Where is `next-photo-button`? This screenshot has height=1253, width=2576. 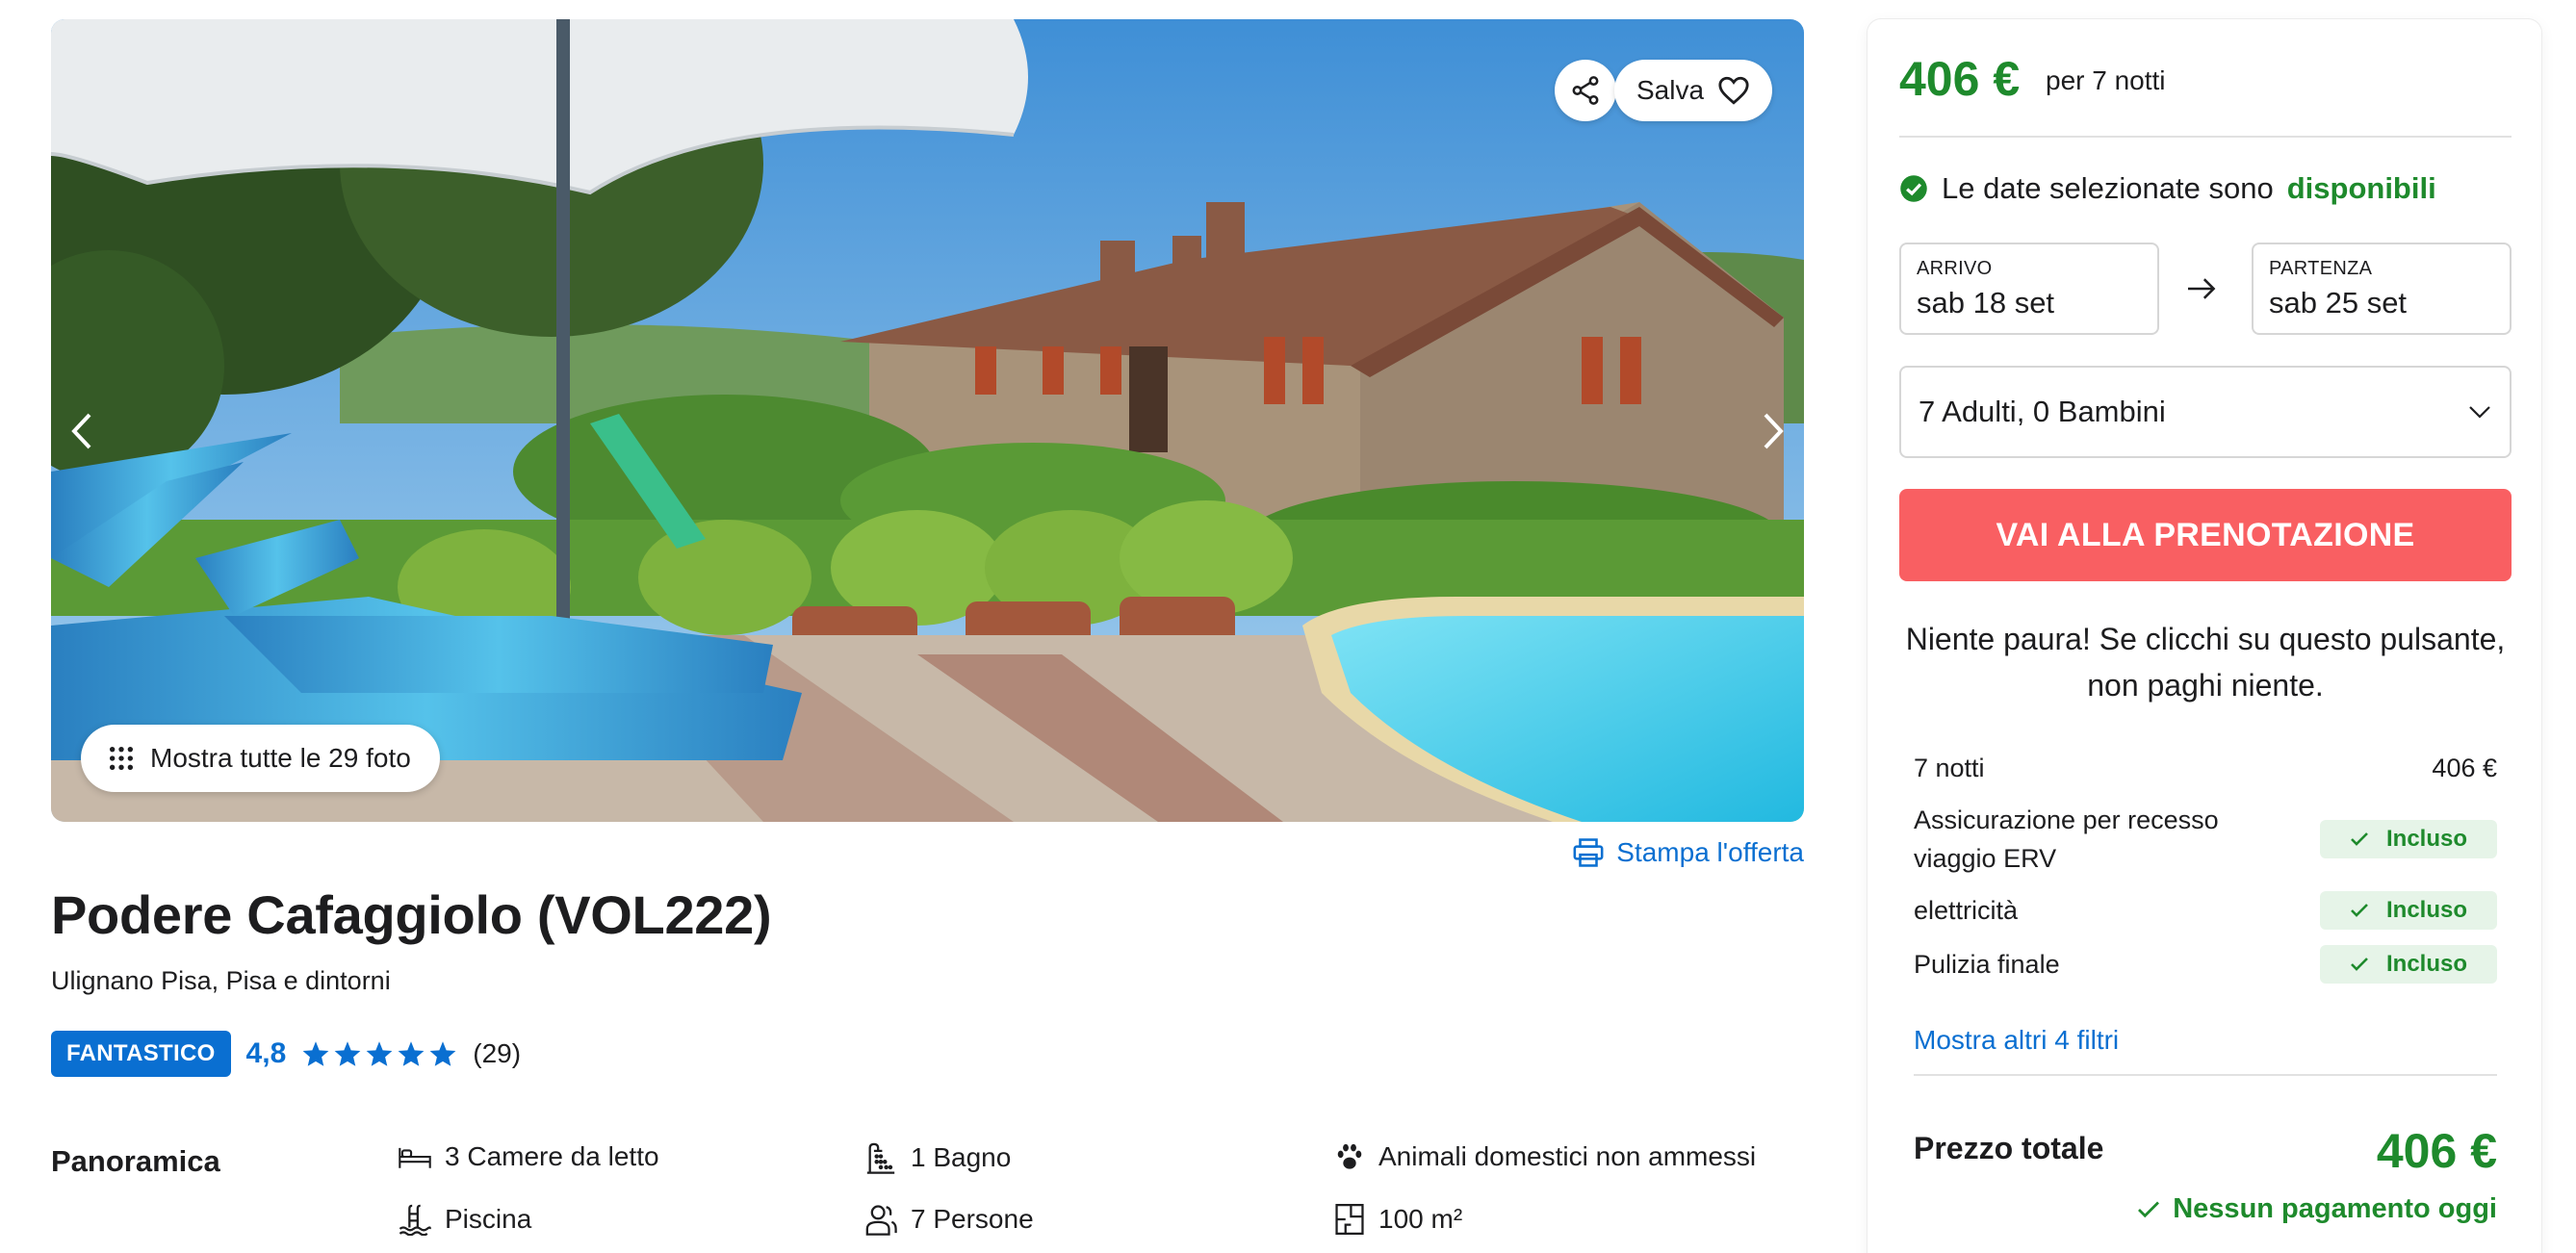
next-photo-button is located at coordinates (1773, 431).